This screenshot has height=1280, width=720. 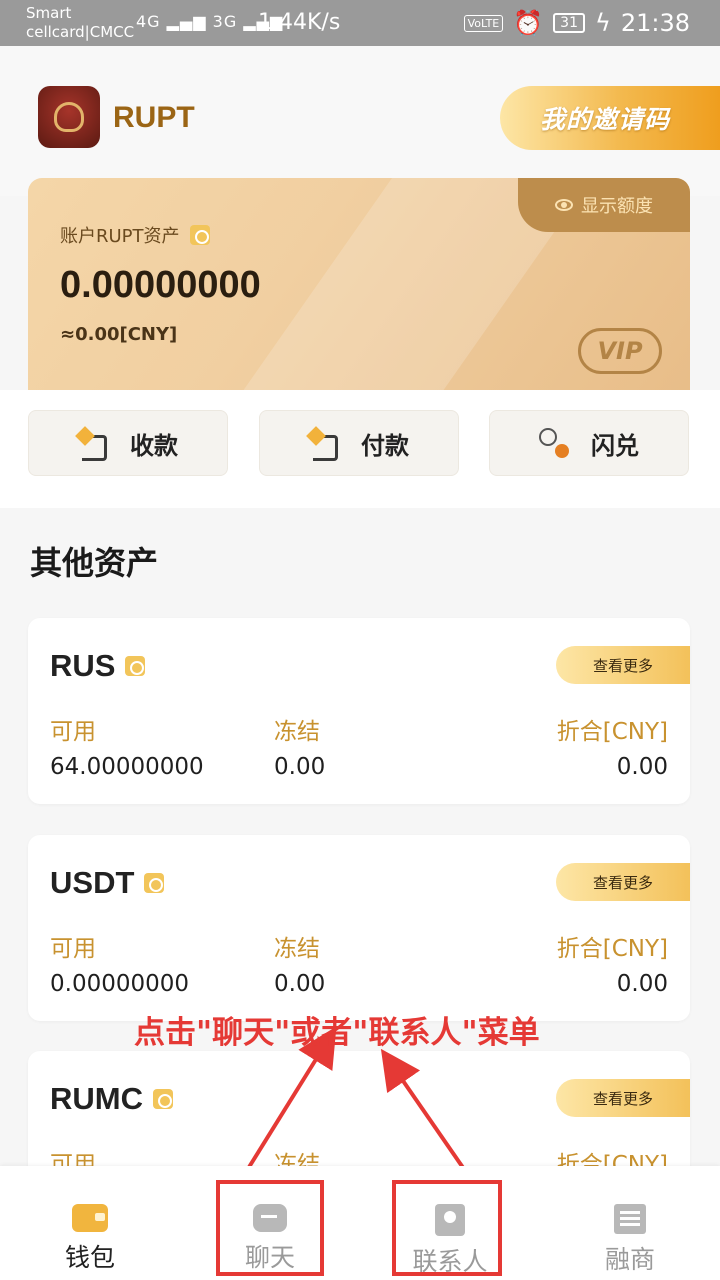 I want to click on wallet-icon, so click(x=90, y=1218).